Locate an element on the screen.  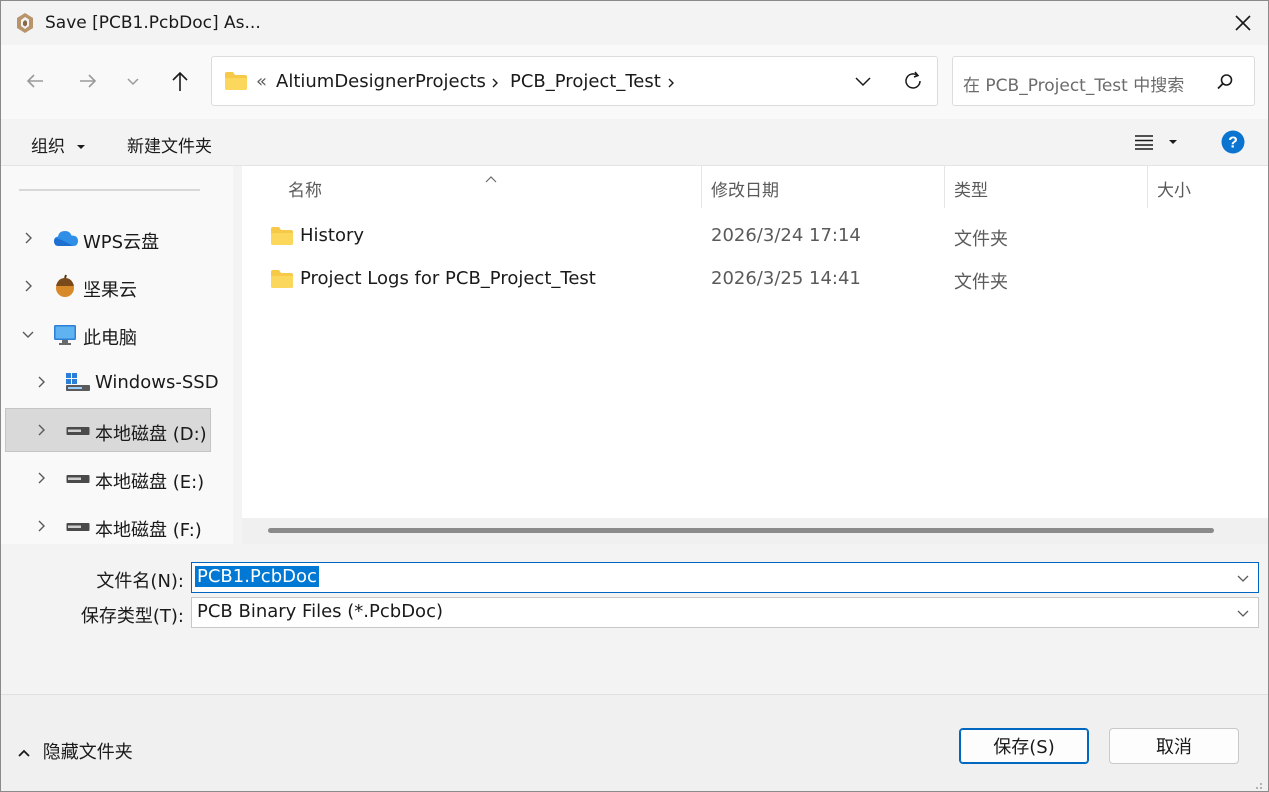
nav-divider is located at coordinates (109, 190).